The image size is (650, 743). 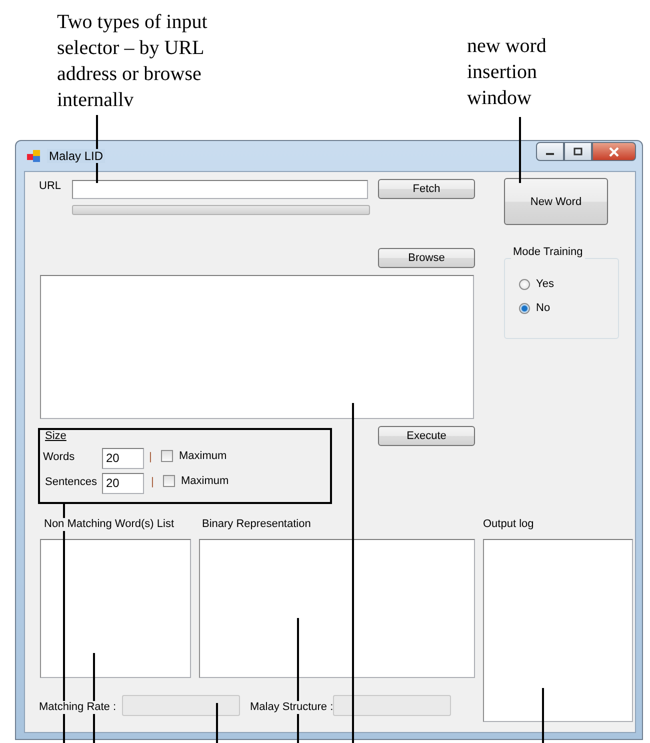 What do you see at coordinates (220, 189) in the screenshot?
I see `url-field` at bounding box center [220, 189].